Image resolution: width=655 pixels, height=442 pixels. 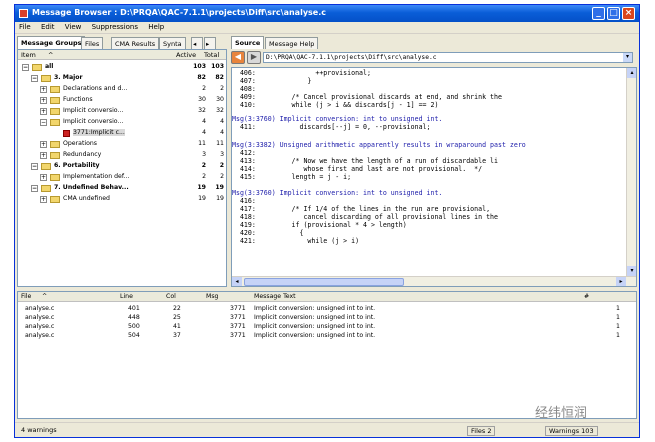 What do you see at coordinates (26, 296) in the screenshot?
I see `col-header-file: File` at bounding box center [26, 296].